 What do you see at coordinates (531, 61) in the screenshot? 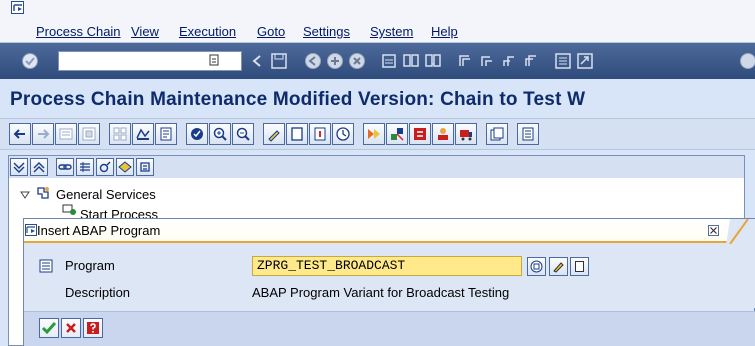
I see `last-page-icon` at bounding box center [531, 61].